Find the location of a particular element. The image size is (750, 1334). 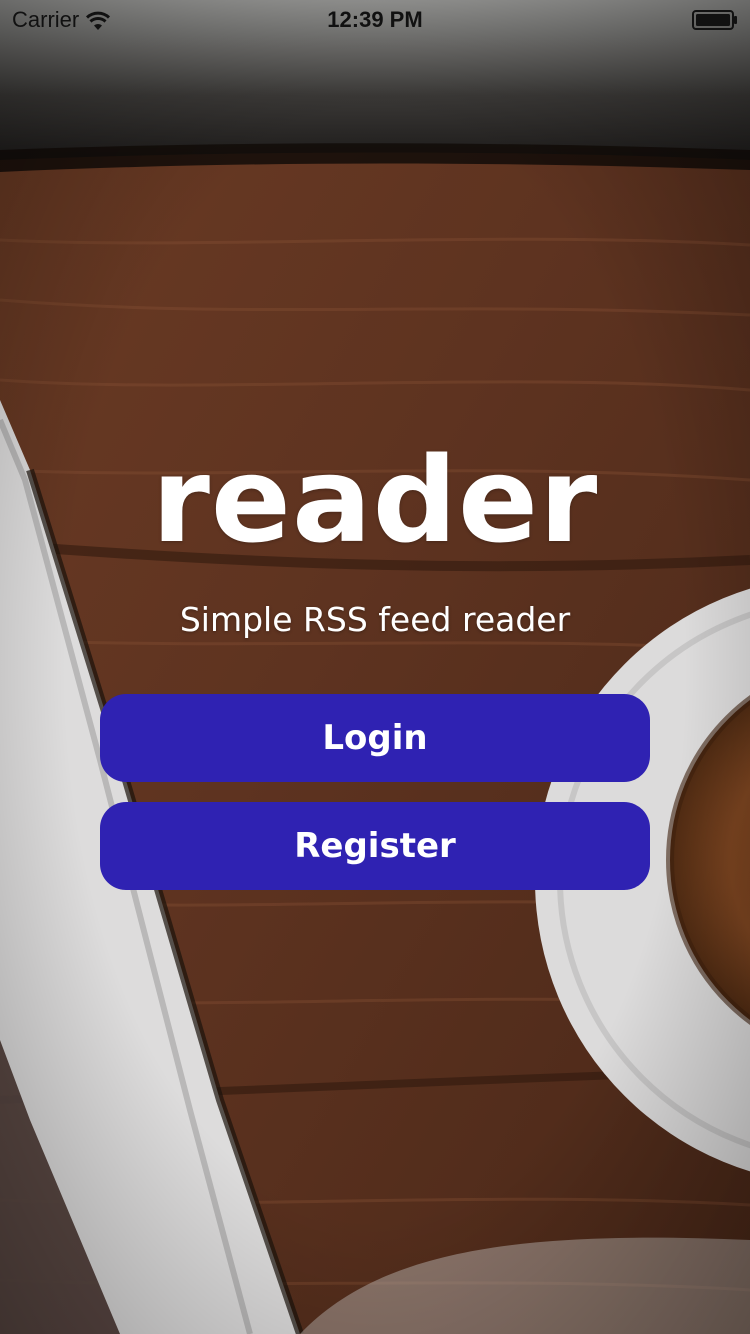

status-time: 12:39 PM is located at coordinates (375, 19).